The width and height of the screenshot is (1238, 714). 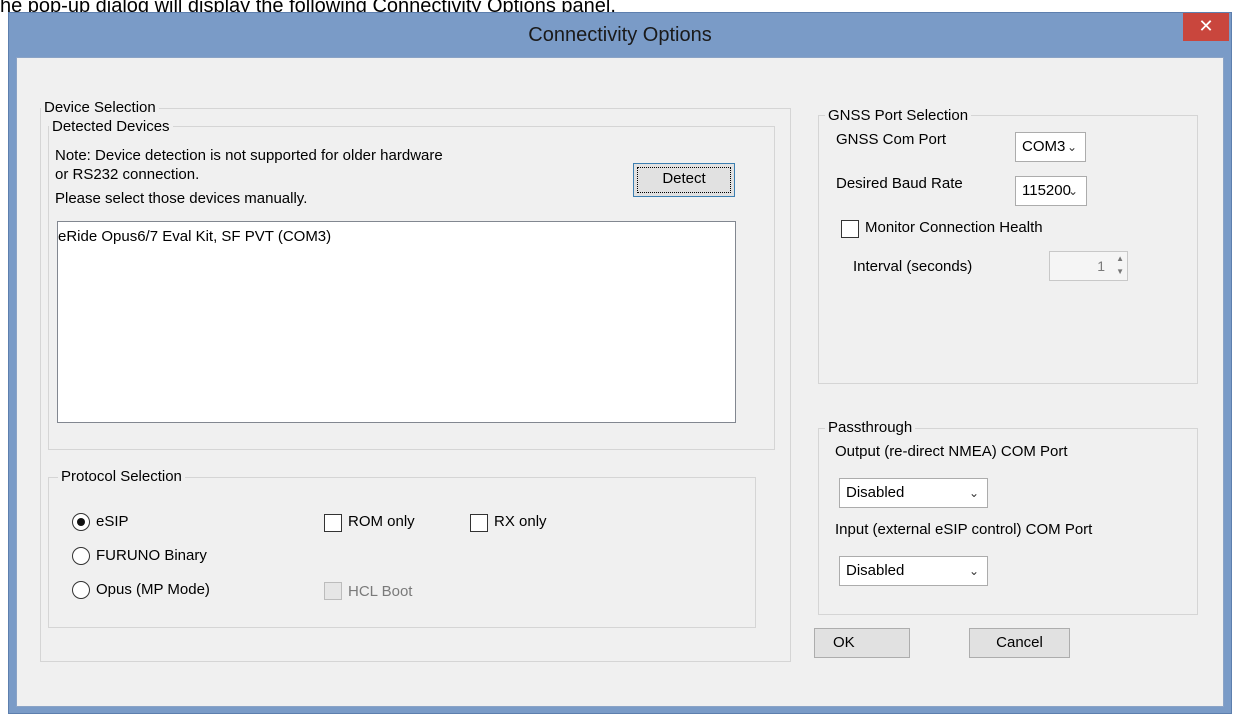 I want to click on rx-only-checkbox, so click(x=479, y=523).